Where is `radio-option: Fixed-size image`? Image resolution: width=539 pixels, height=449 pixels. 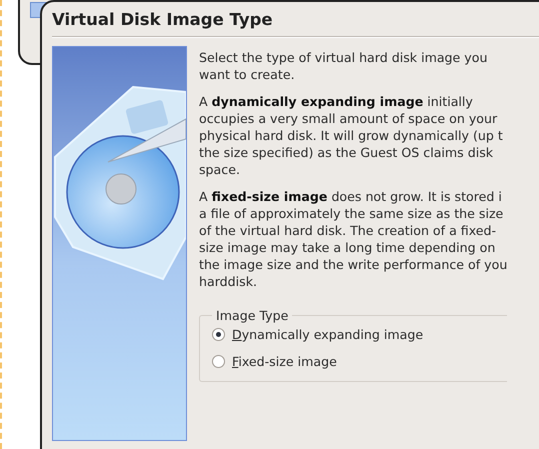
radio-option: Fixed-size image is located at coordinates (360, 361).